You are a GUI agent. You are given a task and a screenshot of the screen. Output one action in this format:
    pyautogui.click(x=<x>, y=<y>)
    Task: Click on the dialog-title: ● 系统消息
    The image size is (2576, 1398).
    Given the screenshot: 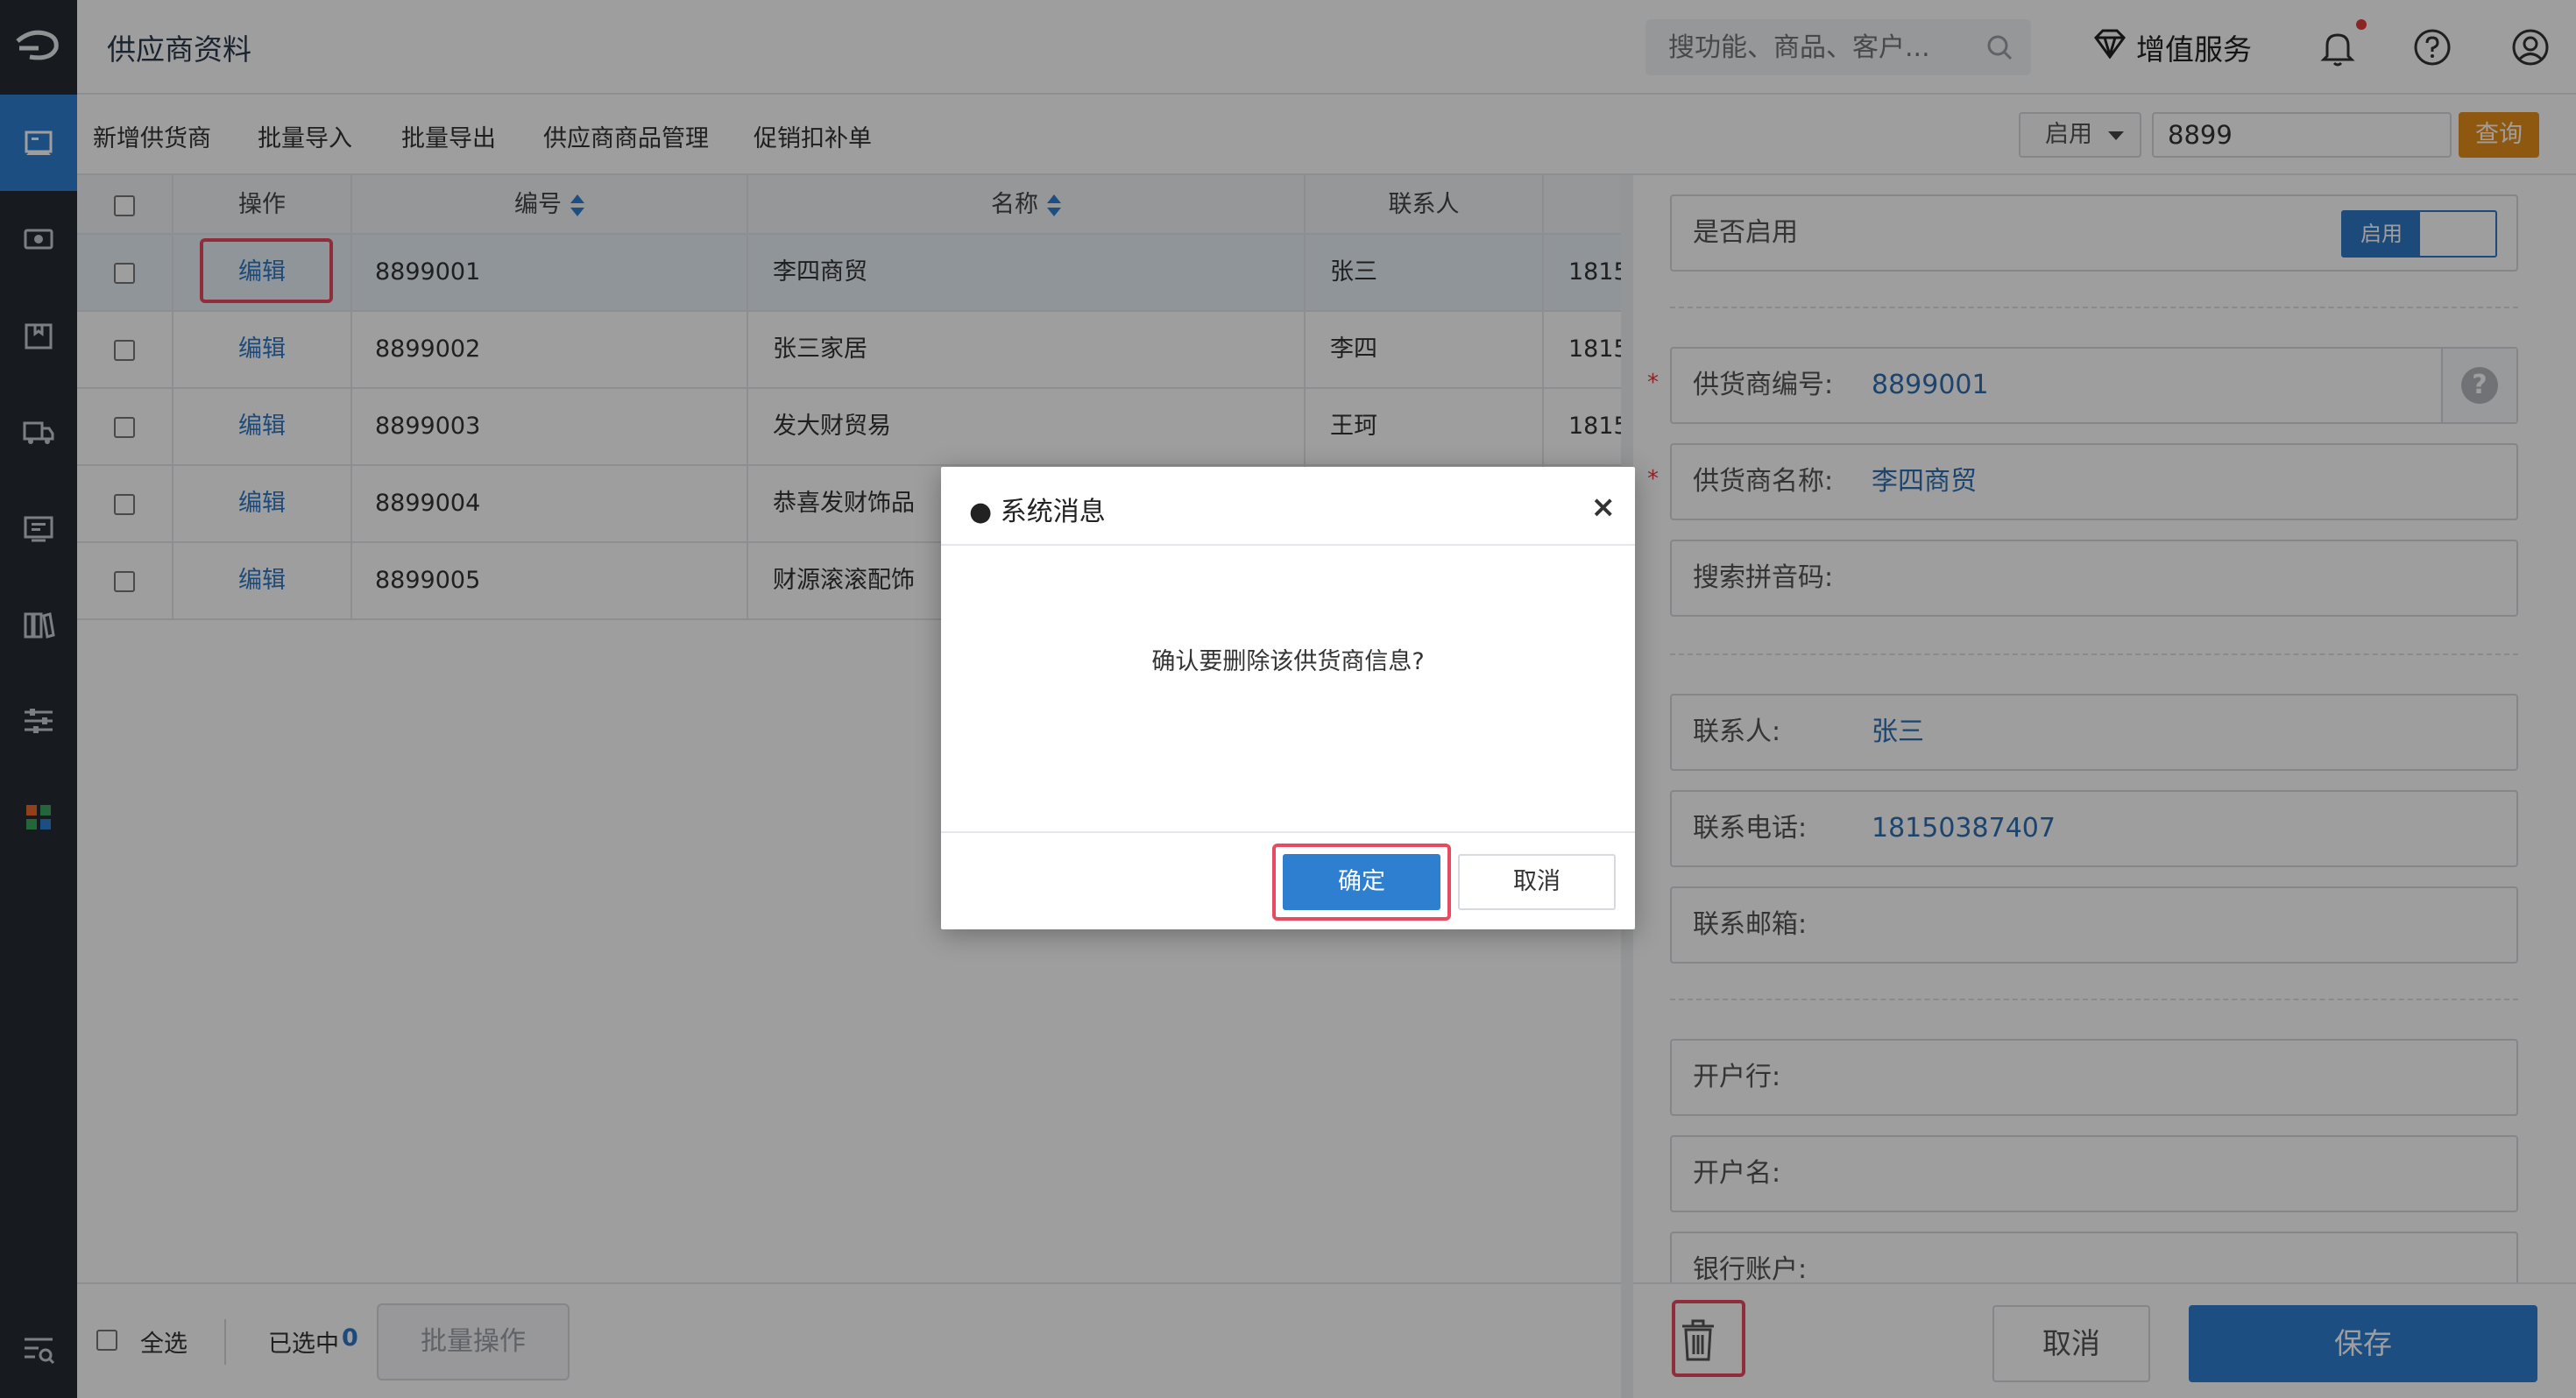 What is the action you would take?
    pyautogui.click(x=1037, y=512)
    